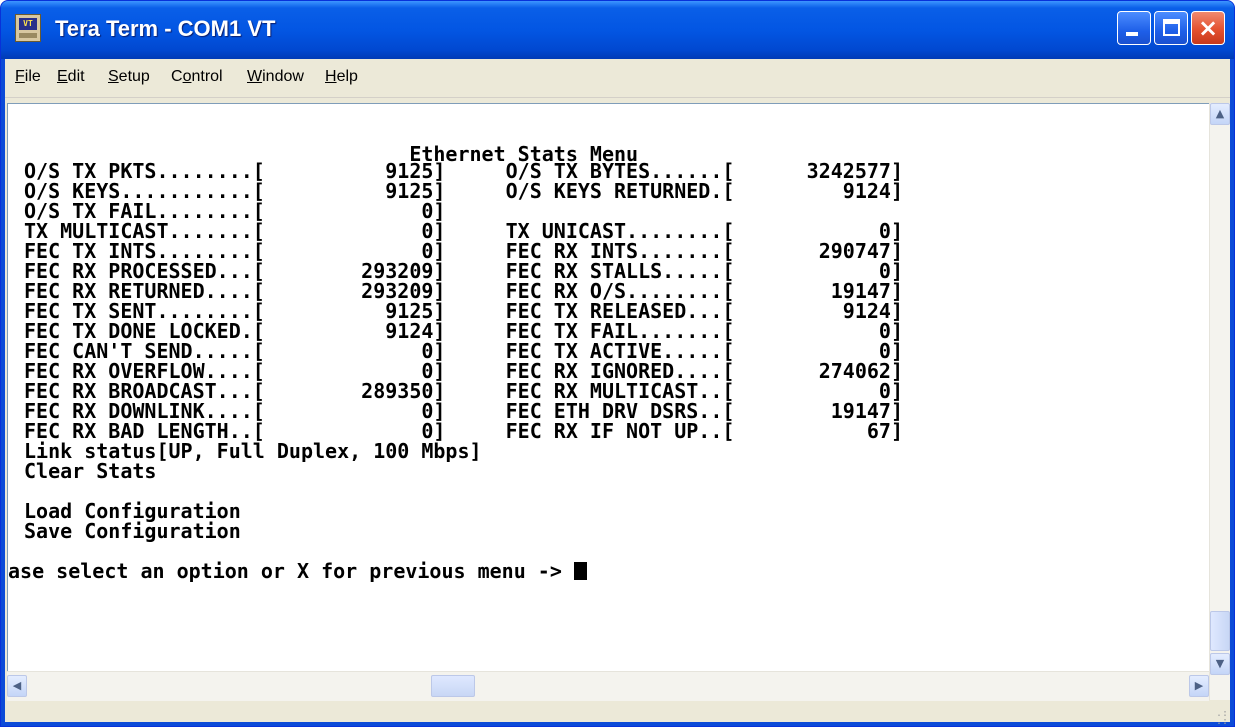 The image size is (1235, 727). Describe the element at coordinates (283, 76) in the screenshot. I see `menu-window-label: indow` at that location.